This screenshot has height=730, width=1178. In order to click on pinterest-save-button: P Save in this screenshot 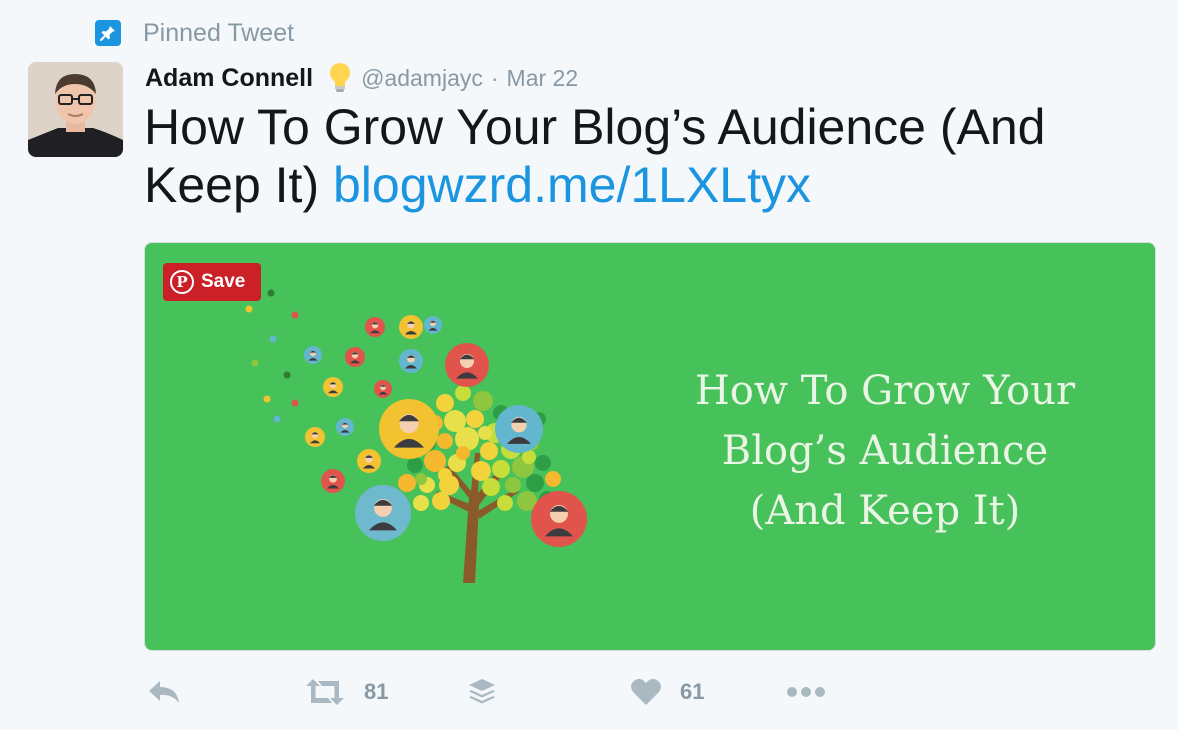, I will do `click(212, 282)`.